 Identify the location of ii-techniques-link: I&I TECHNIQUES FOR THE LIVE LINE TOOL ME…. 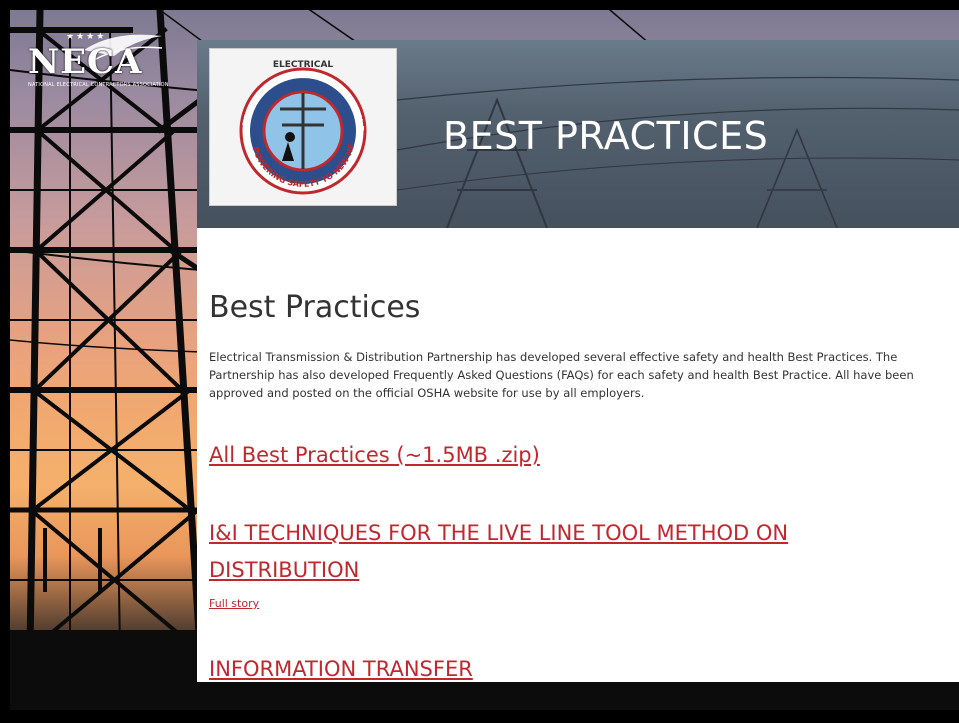
(559, 552).